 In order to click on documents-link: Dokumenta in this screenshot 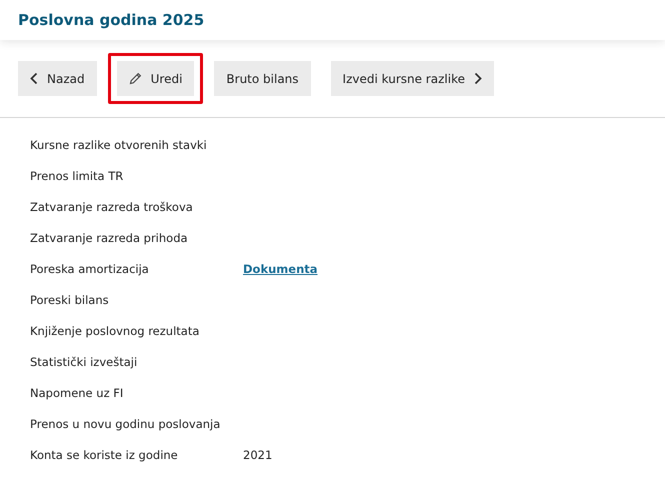, I will do `click(280, 269)`.